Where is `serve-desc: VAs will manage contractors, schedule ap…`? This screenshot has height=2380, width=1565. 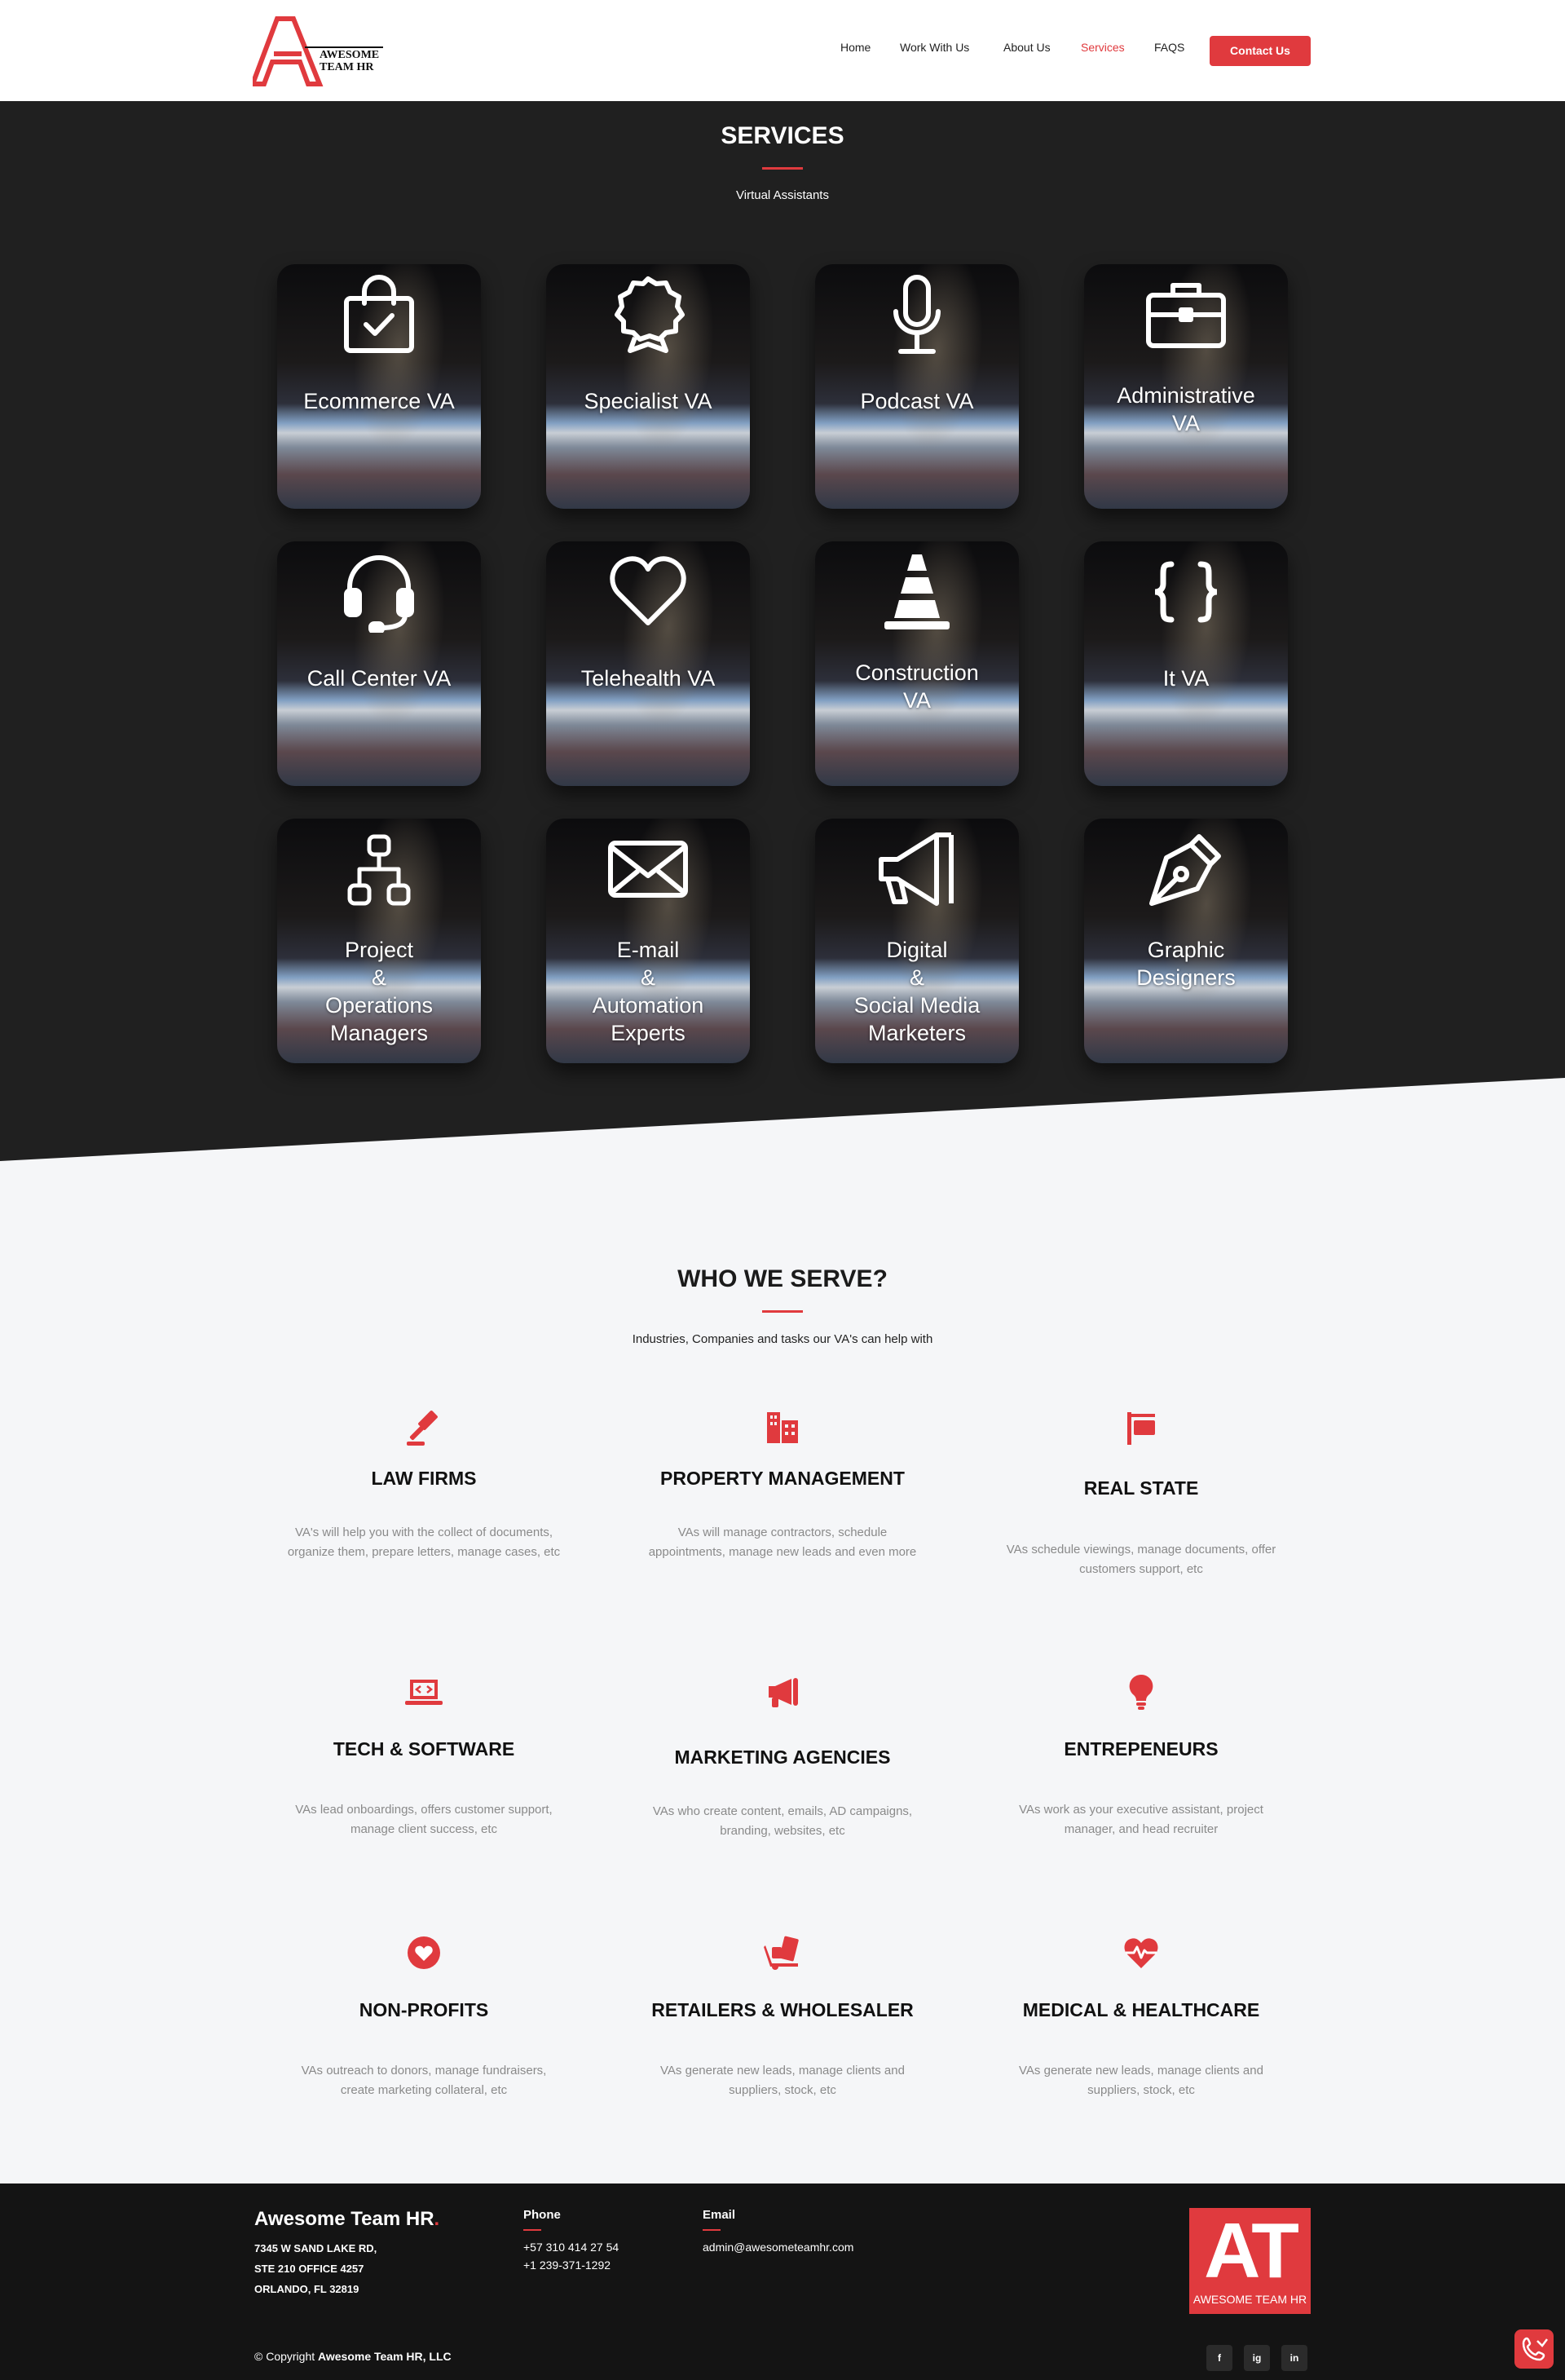
serve-desc: VAs will manage contractors, schedule ap… is located at coordinates (782, 1542).